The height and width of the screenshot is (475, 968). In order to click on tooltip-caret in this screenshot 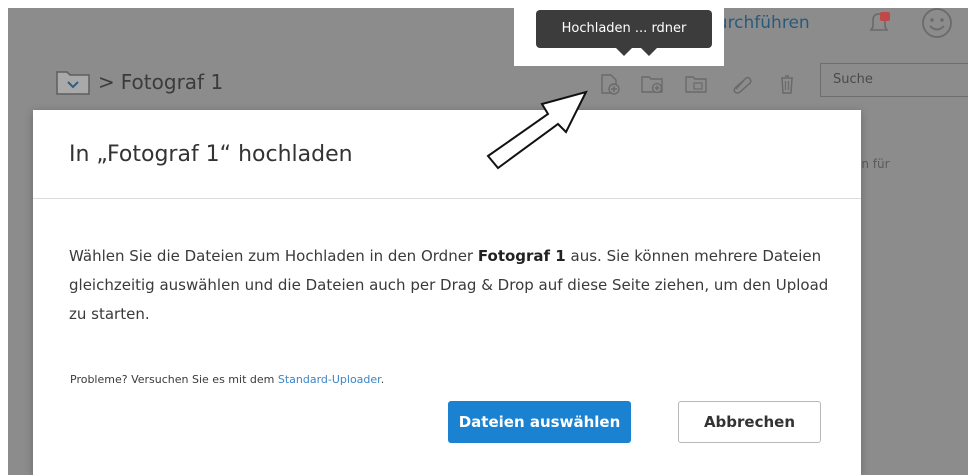, I will do `click(624, 52)`.